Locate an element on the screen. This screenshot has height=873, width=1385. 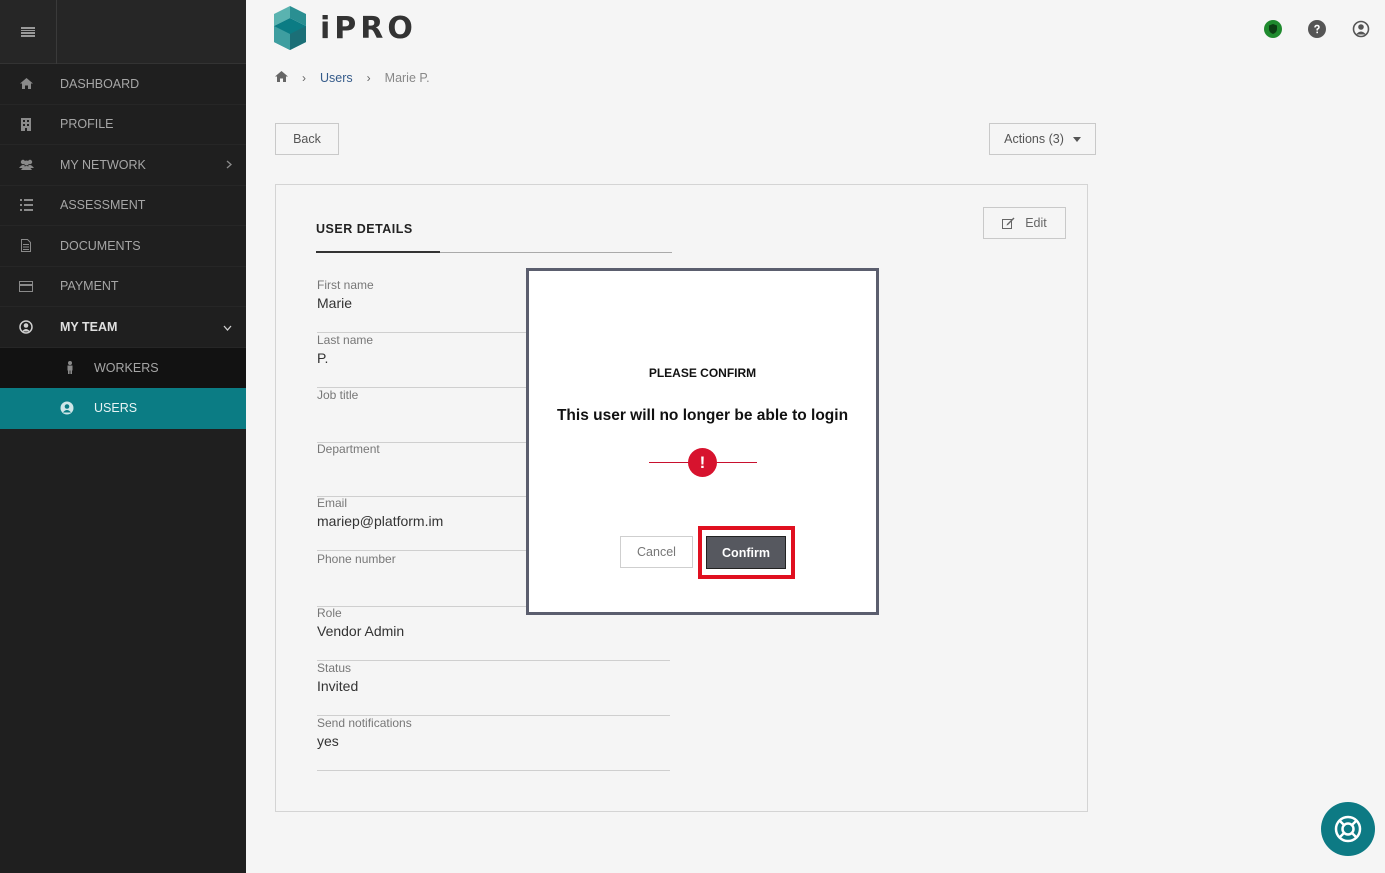
tab-user-details: USER DETAILS is located at coordinates (364, 229).